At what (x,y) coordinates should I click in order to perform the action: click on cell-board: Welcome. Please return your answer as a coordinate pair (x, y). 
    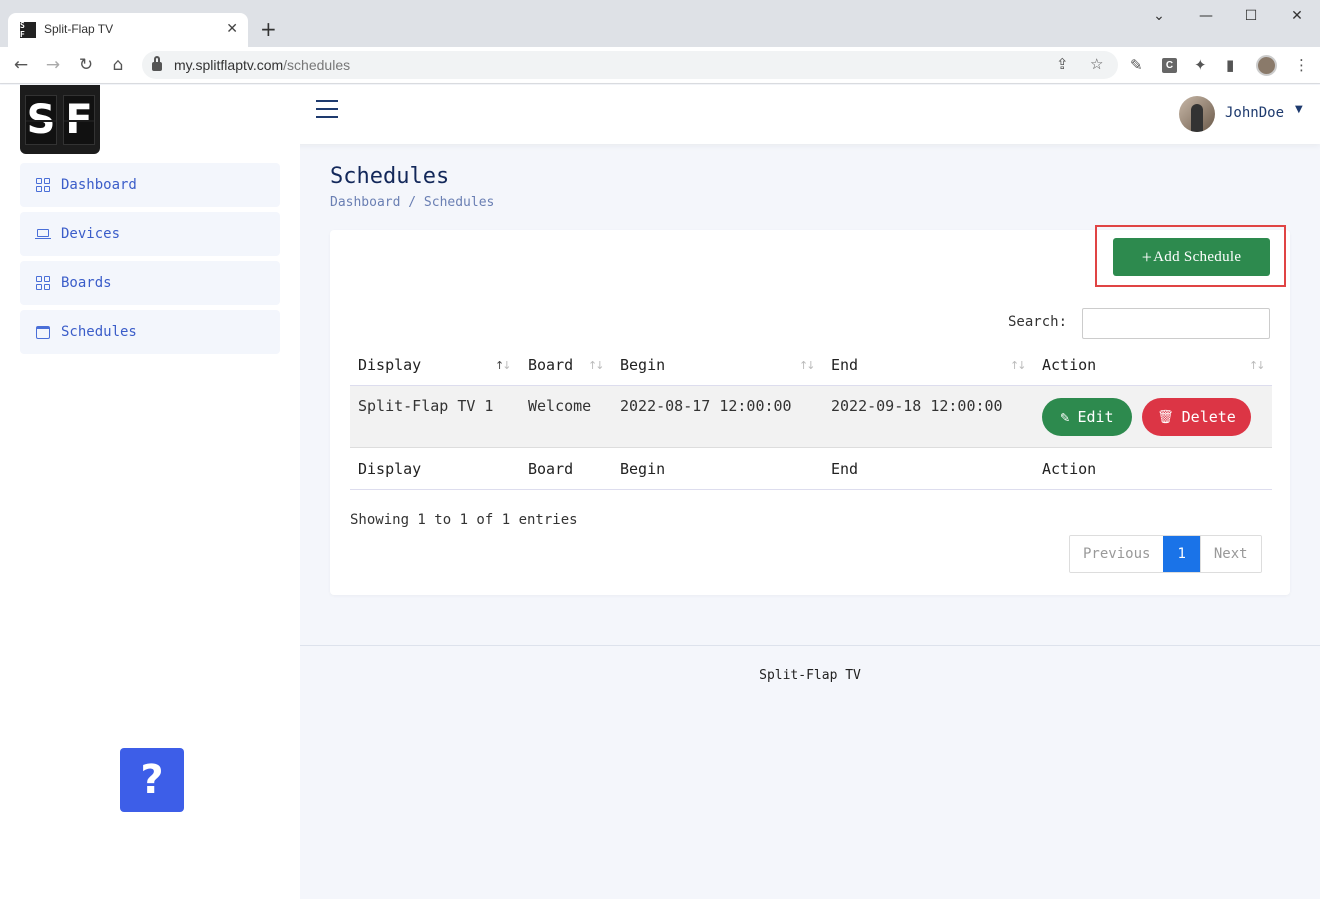
    Looking at the image, I should click on (560, 406).